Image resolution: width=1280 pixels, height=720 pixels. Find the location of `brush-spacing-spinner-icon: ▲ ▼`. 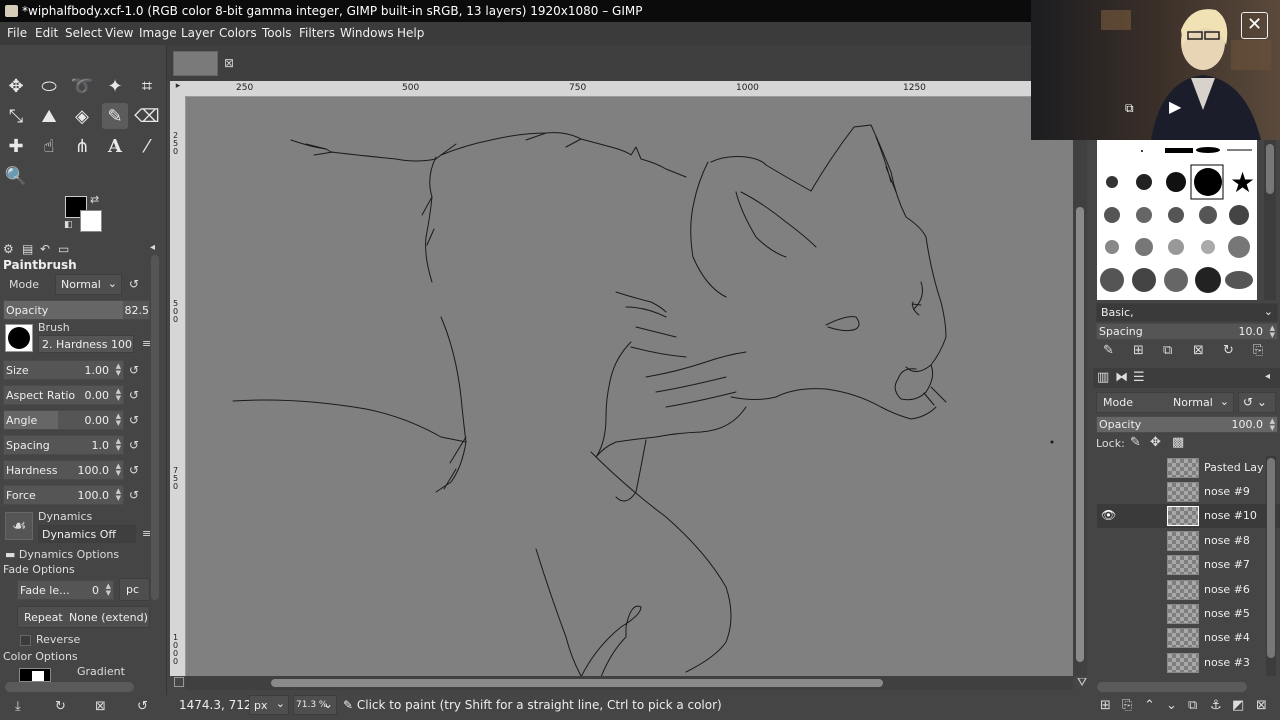

brush-spacing-spinner-icon: ▲ ▼ is located at coordinates (1272, 332).